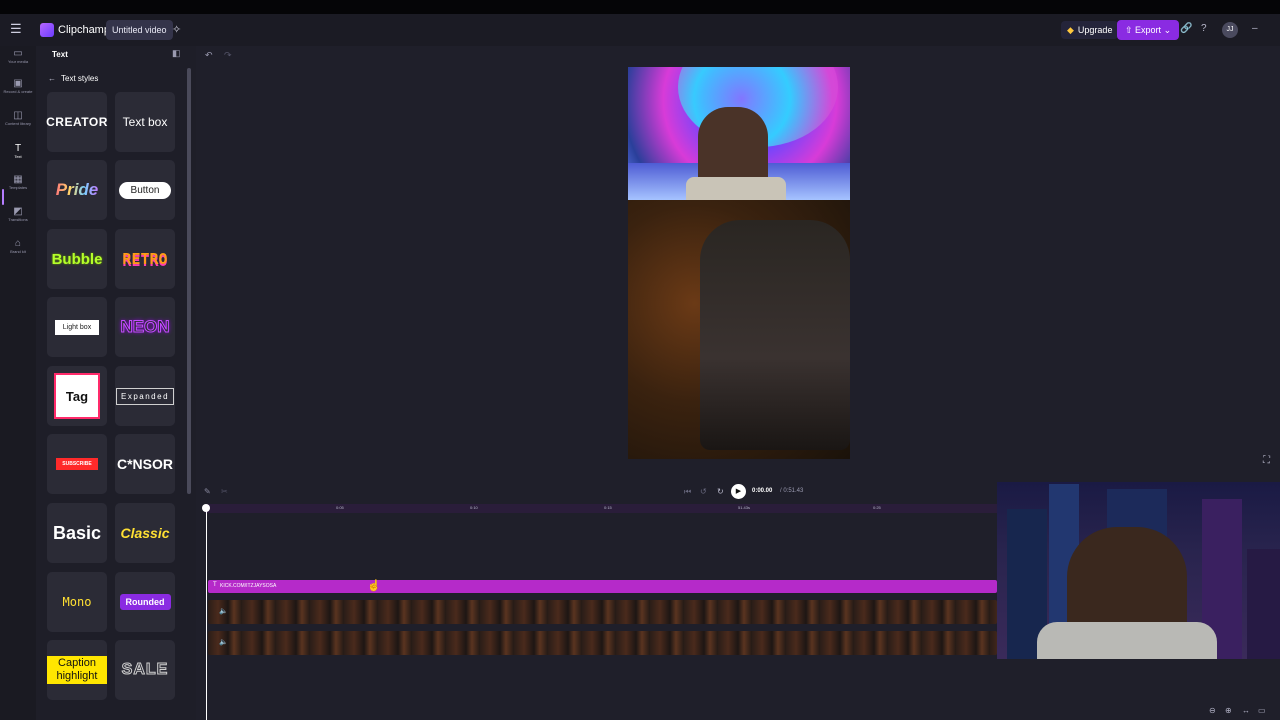 This screenshot has width=1280, height=720. I want to click on current-time: 0:00.00, so click(762, 491).